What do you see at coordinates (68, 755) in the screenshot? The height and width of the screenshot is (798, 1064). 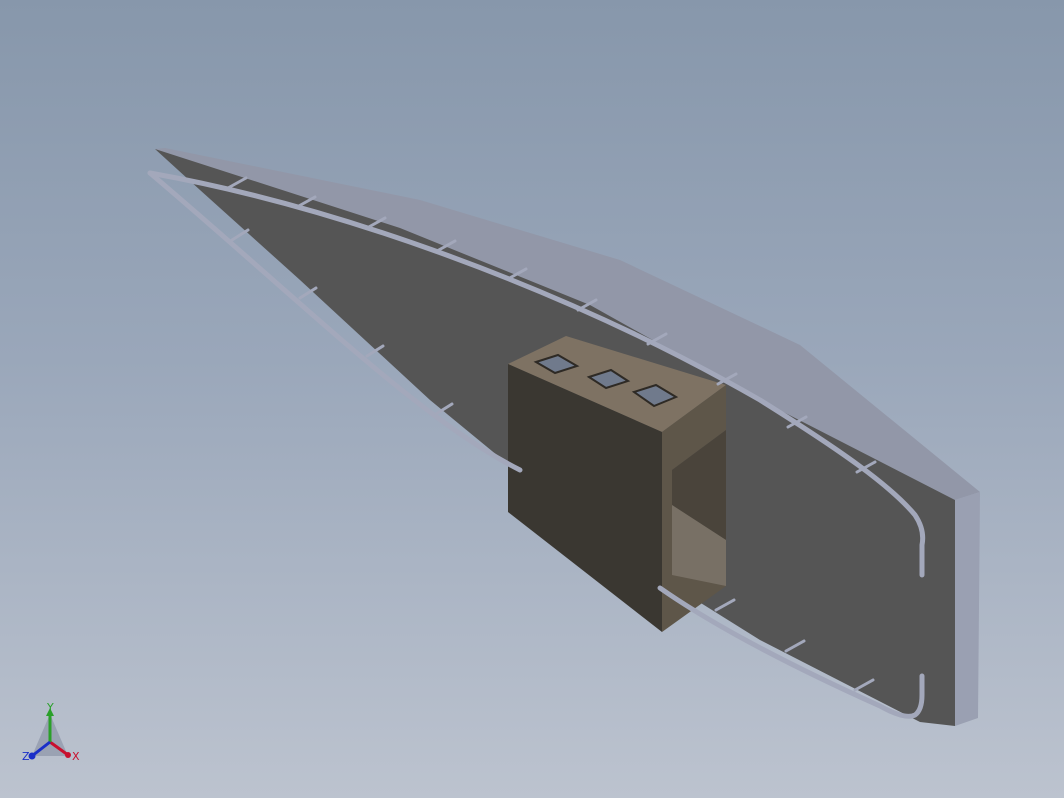 I see `triad-x-dot` at bounding box center [68, 755].